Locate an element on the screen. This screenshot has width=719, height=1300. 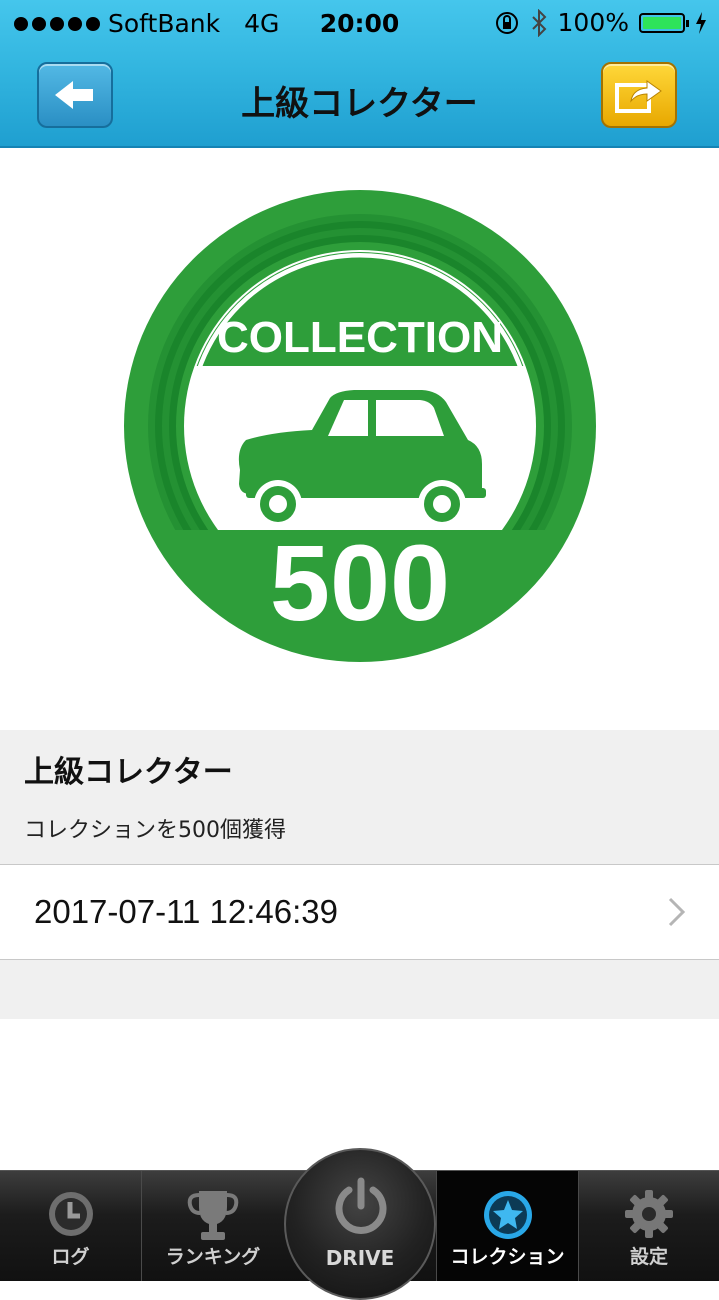
drive-button is located at coordinates (360, 1224).